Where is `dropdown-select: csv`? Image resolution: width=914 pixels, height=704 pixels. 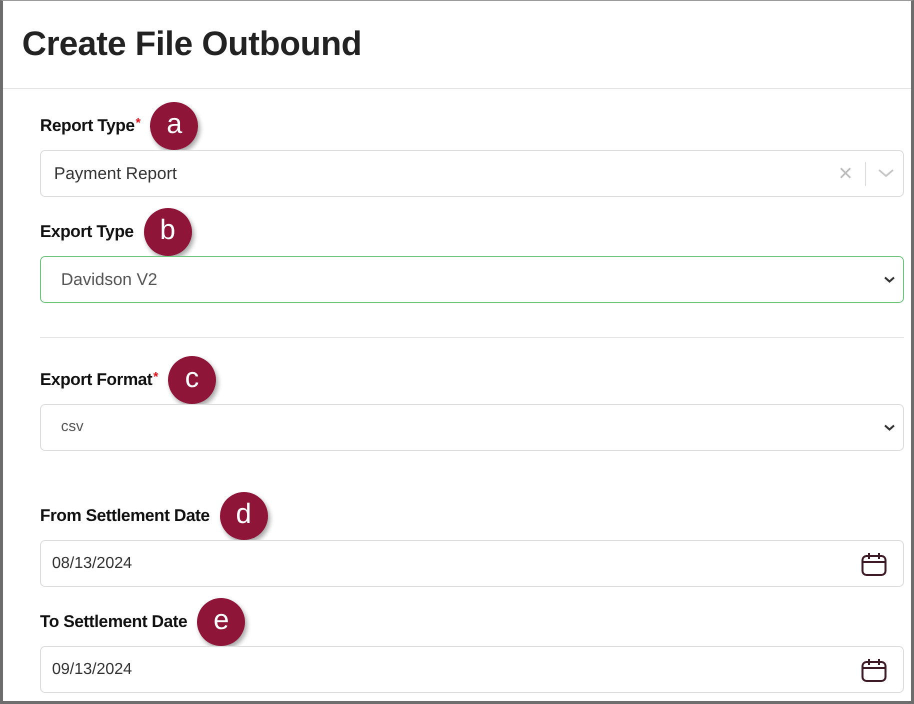 dropdown-select: csv is located at coordinates (472, 427).